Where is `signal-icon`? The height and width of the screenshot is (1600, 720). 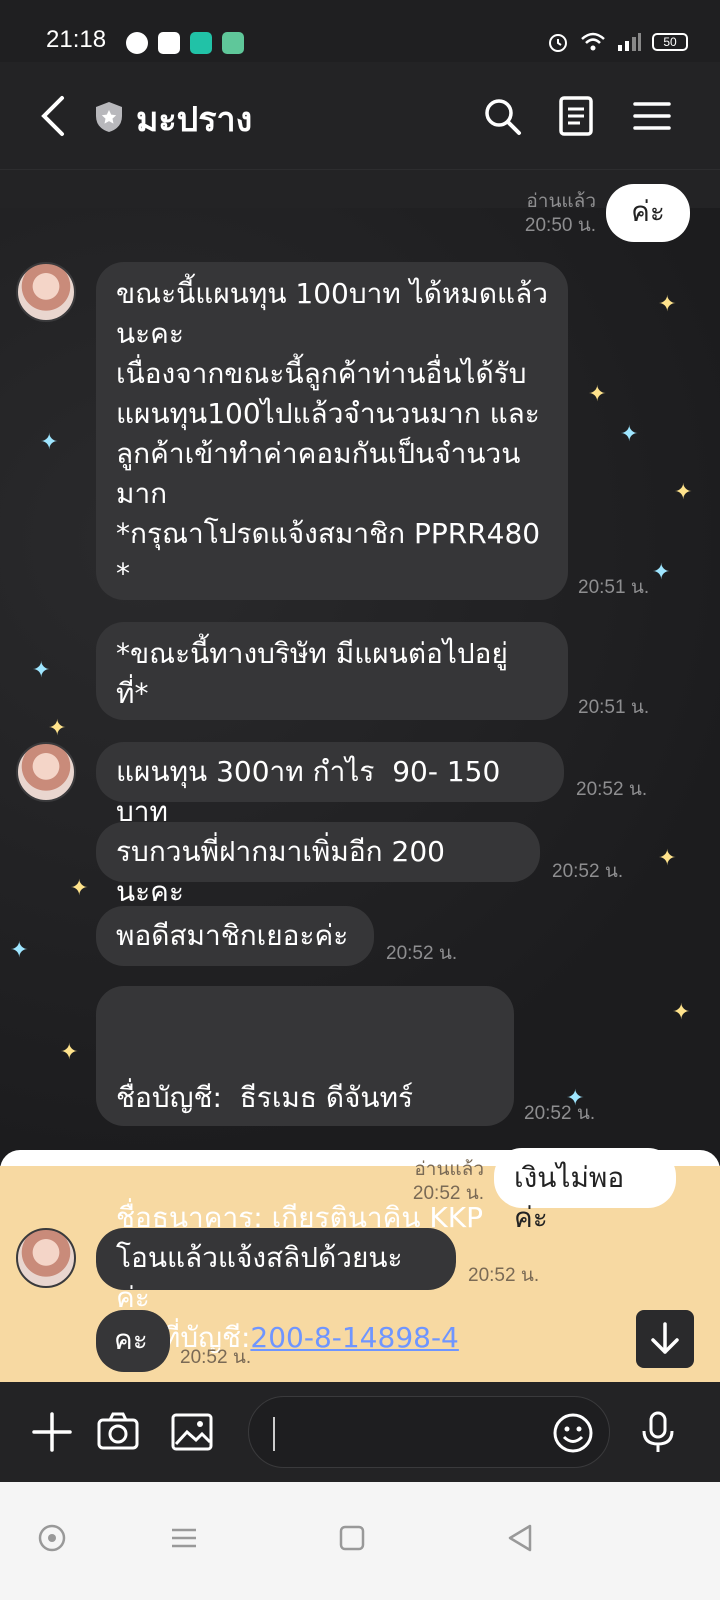 signal-icon is located at coordinates (629, 42).